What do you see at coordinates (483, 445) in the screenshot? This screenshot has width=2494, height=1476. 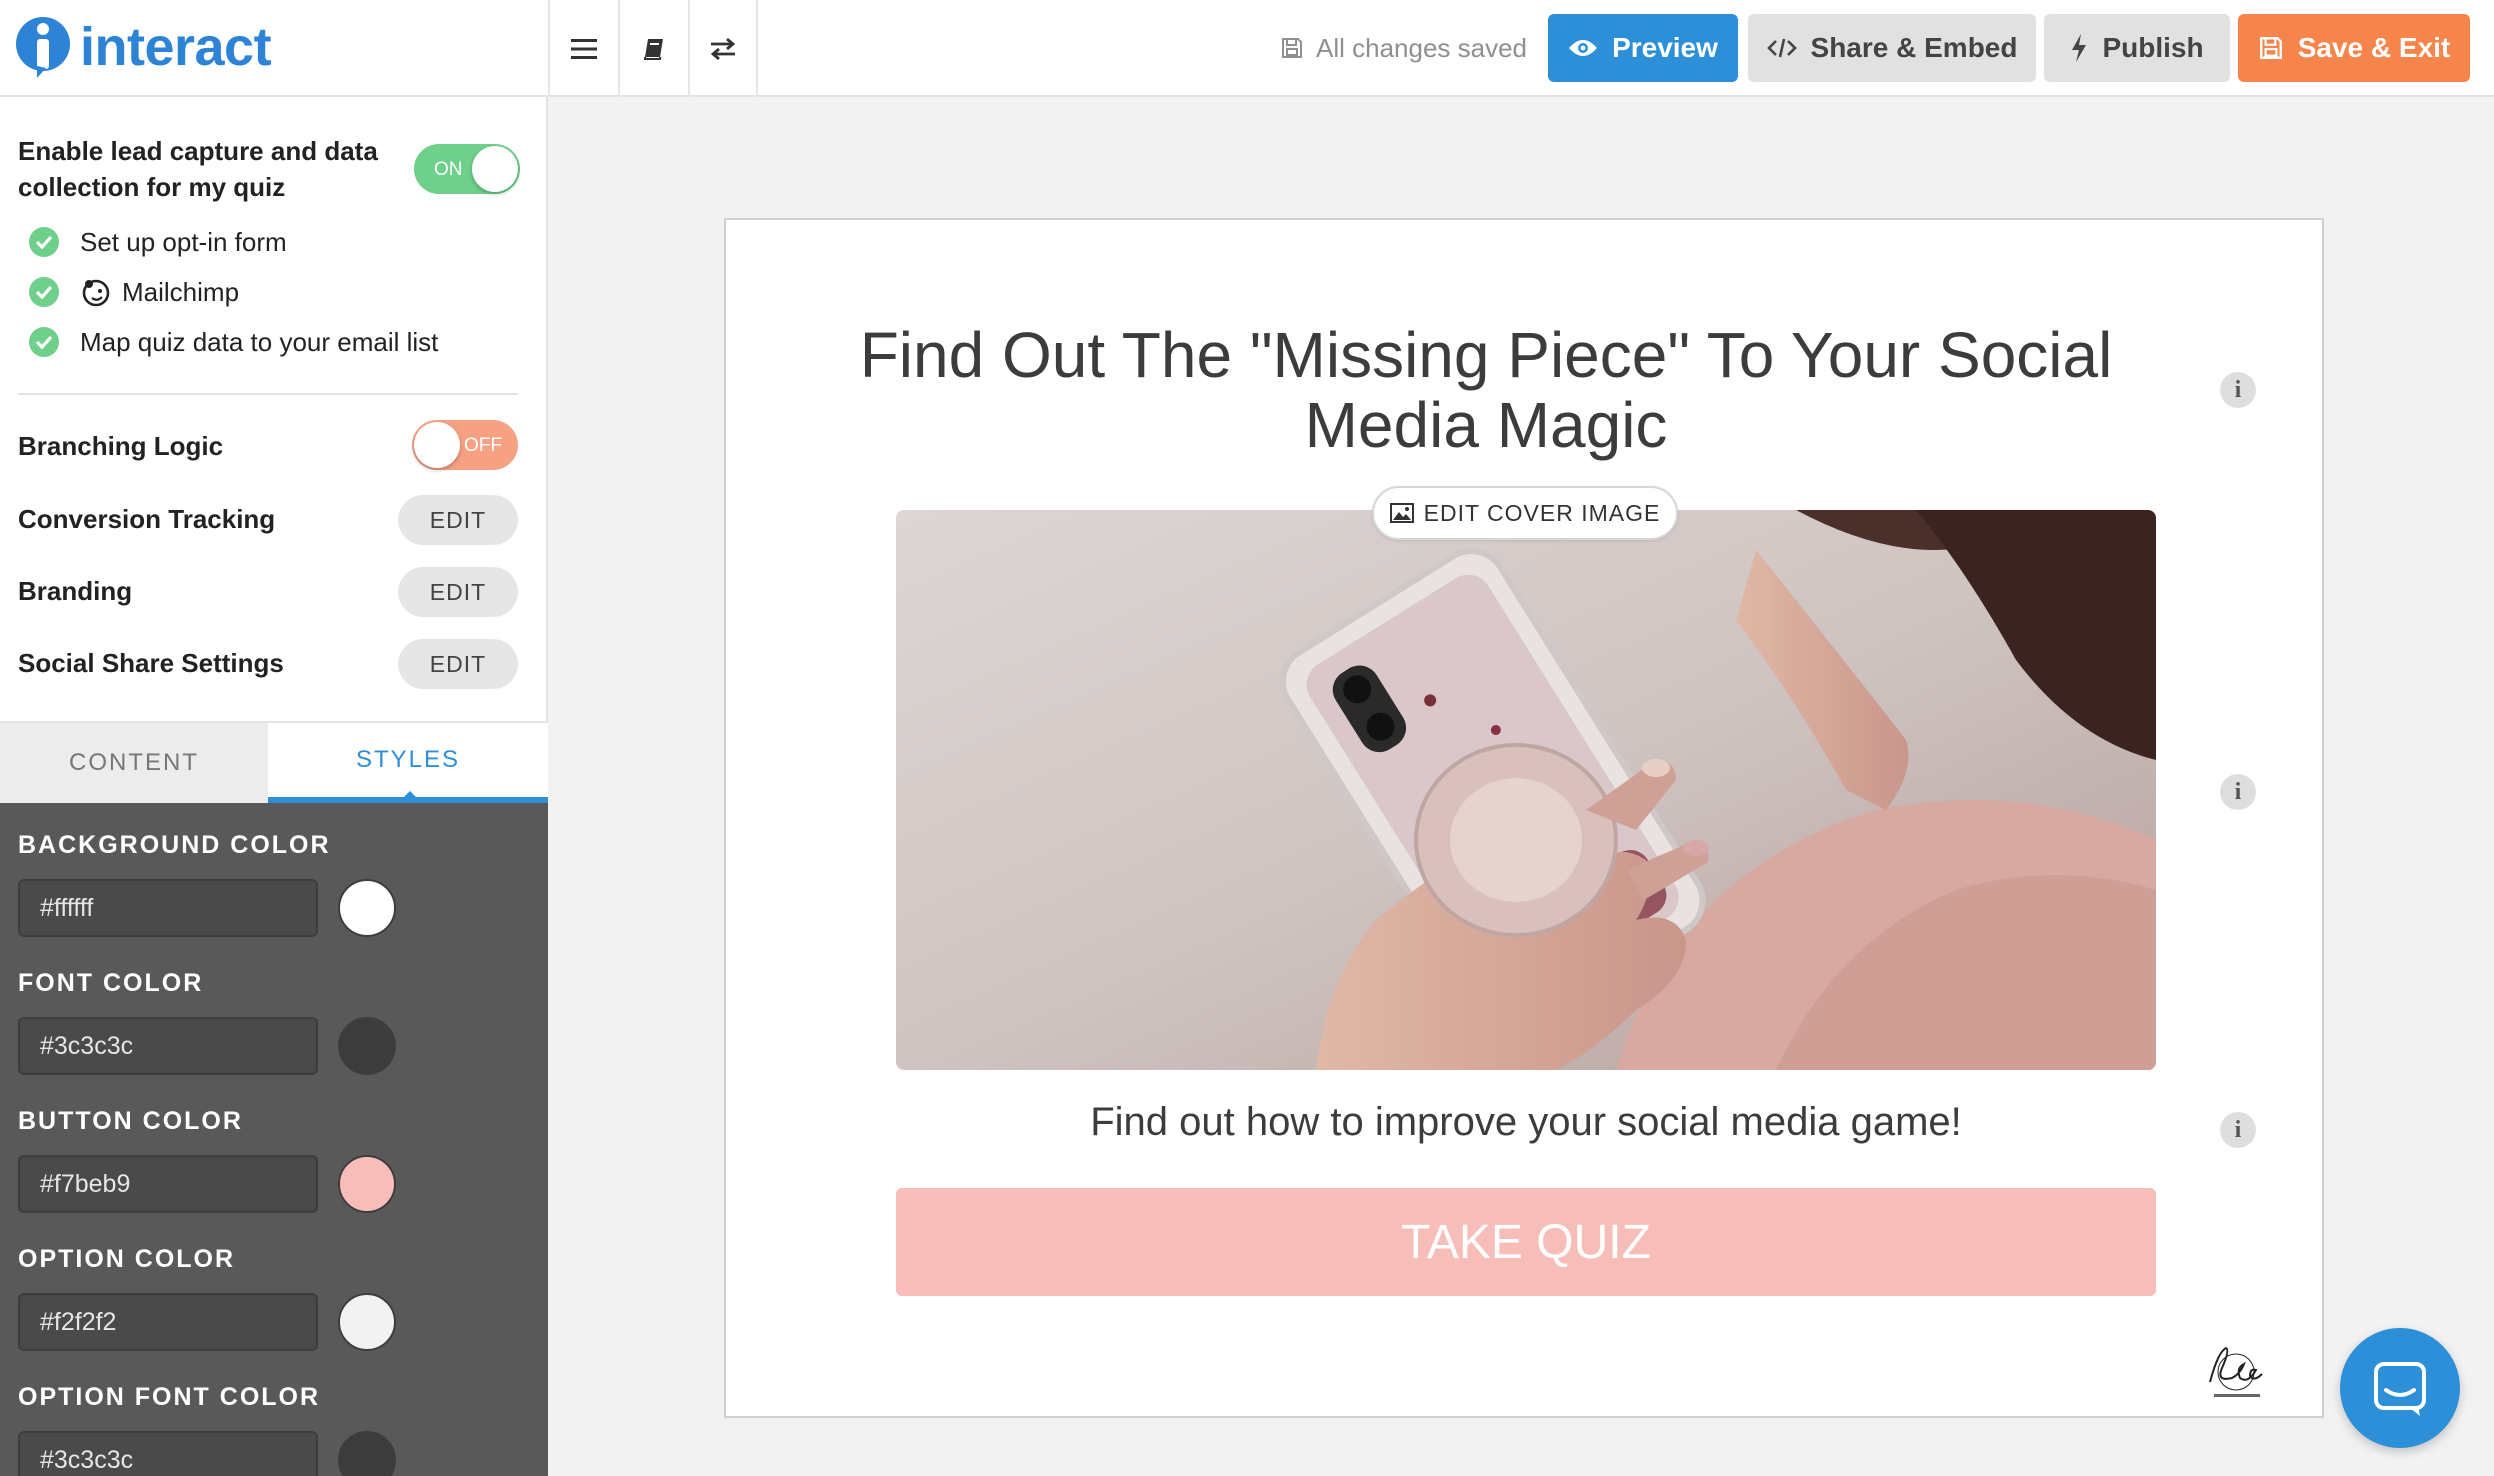 I see `toggle-state-label: OFF` at bounding box center [483, 445].